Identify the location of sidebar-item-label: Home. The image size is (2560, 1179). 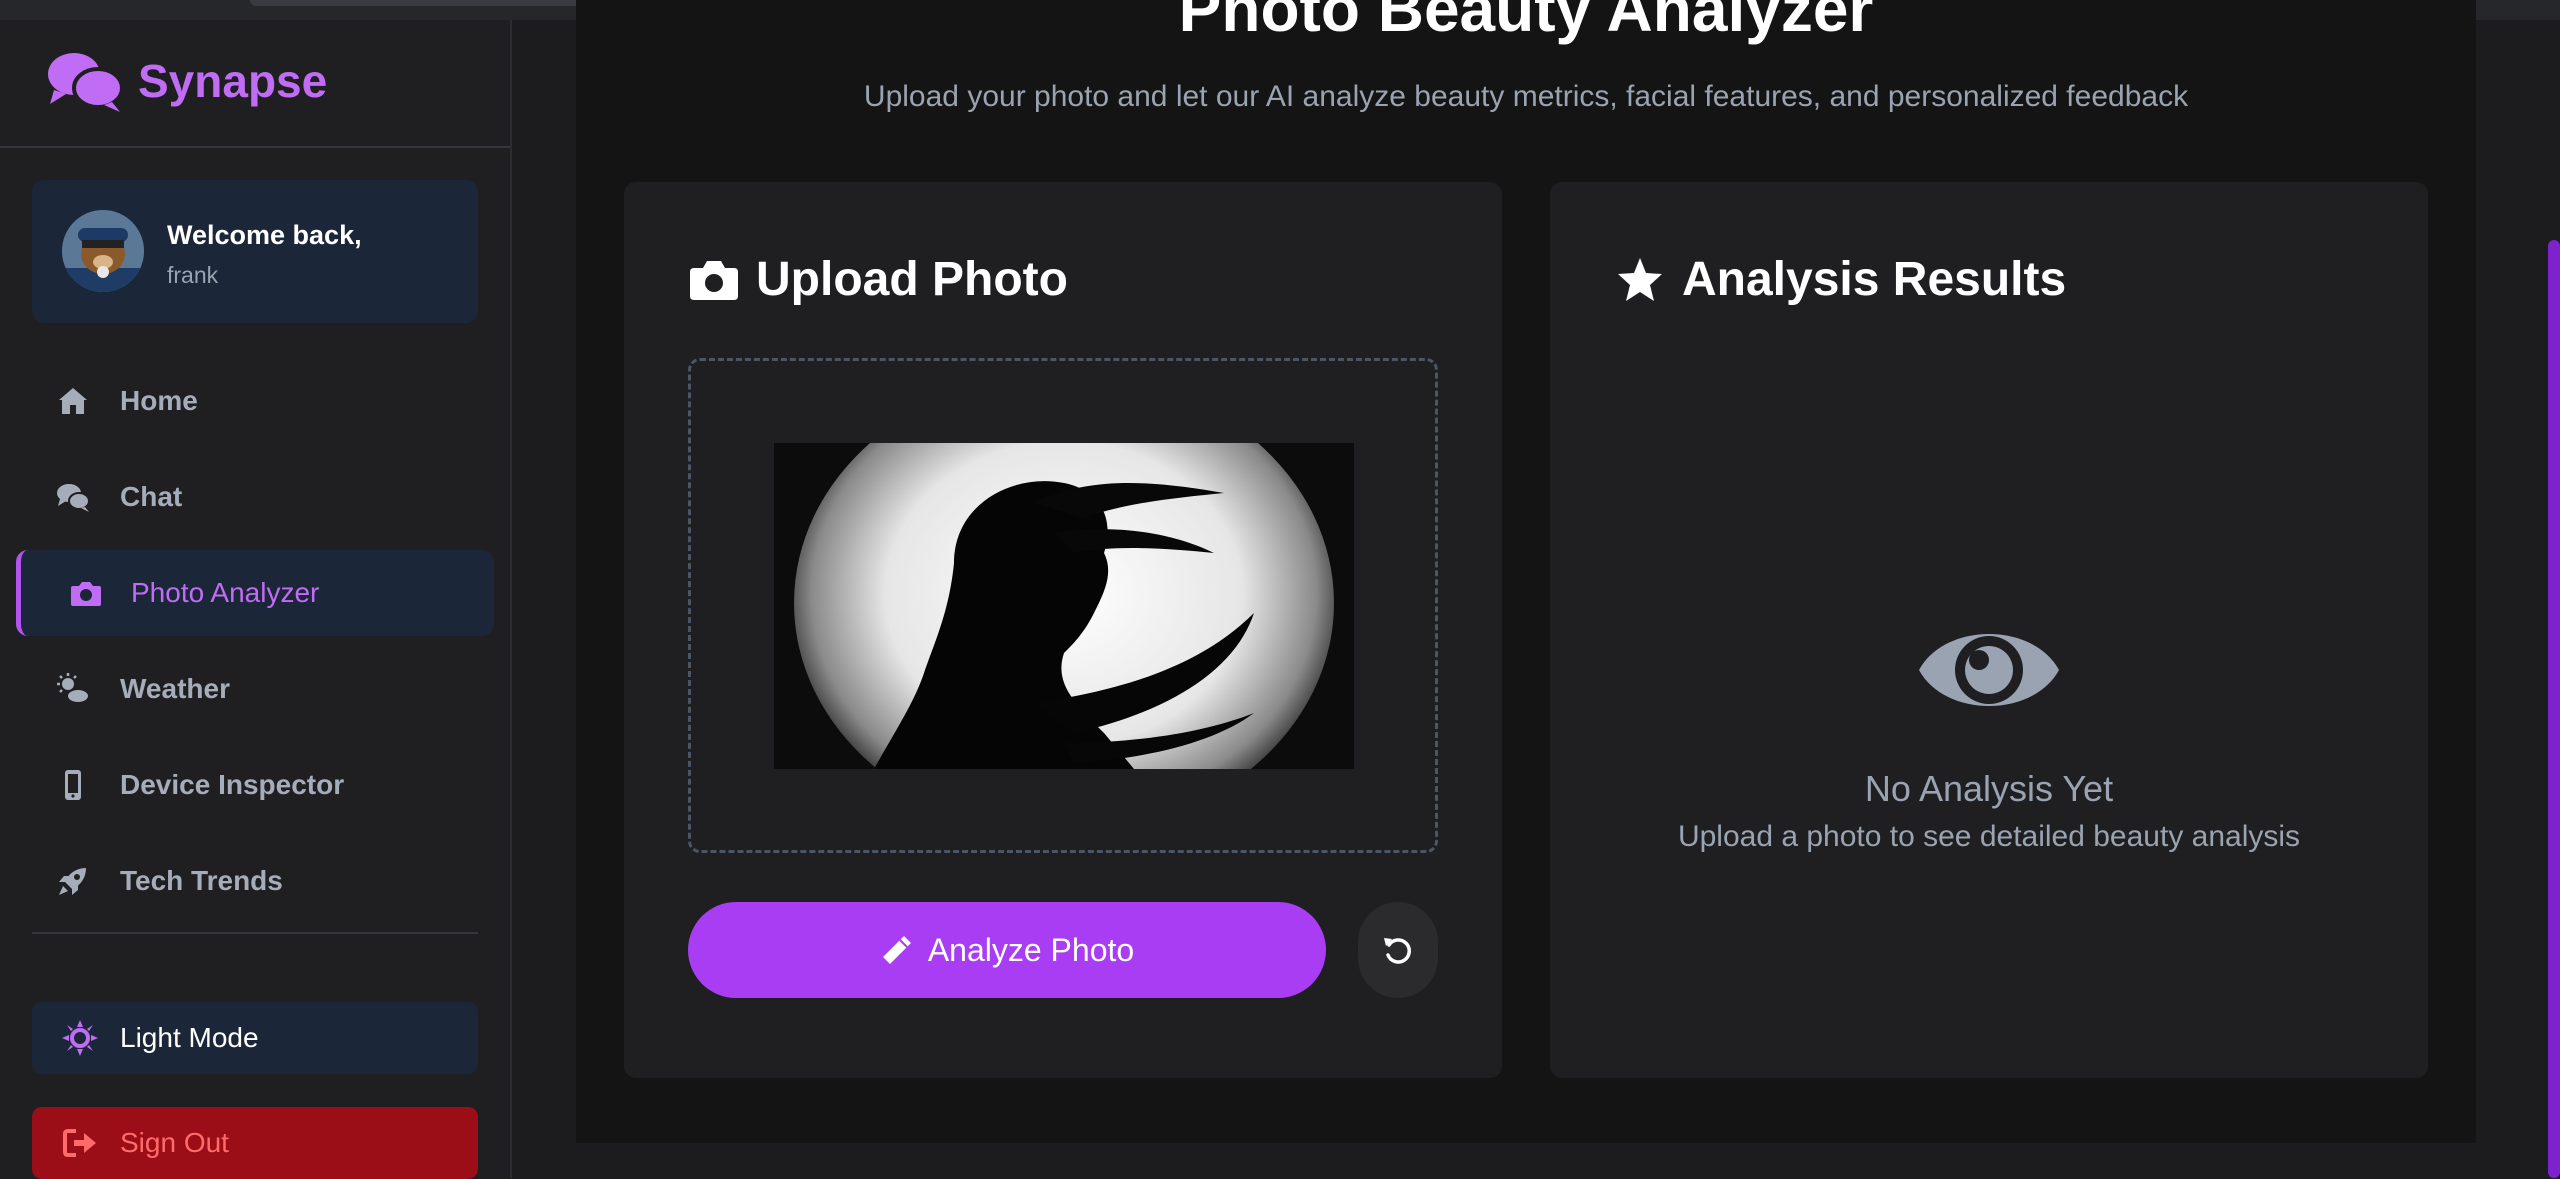
(159, 400).